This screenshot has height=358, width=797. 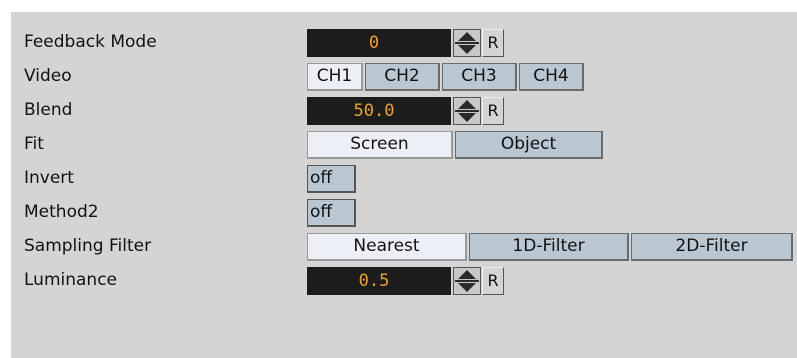 What do you see at coordinates (493, 281) in the screenshot?
I see `luminance-reset-button: R` at bounding box center [493, 281].